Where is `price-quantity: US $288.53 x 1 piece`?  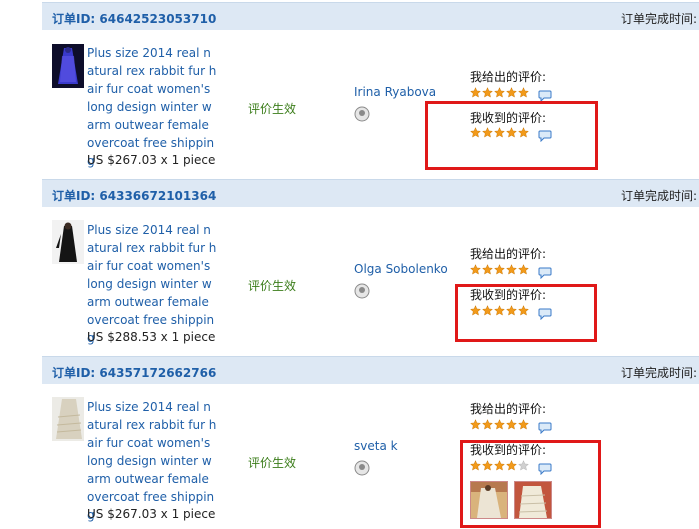
price-quantity: US $288.53 x 1 piece is located at coordinates (151, 337).